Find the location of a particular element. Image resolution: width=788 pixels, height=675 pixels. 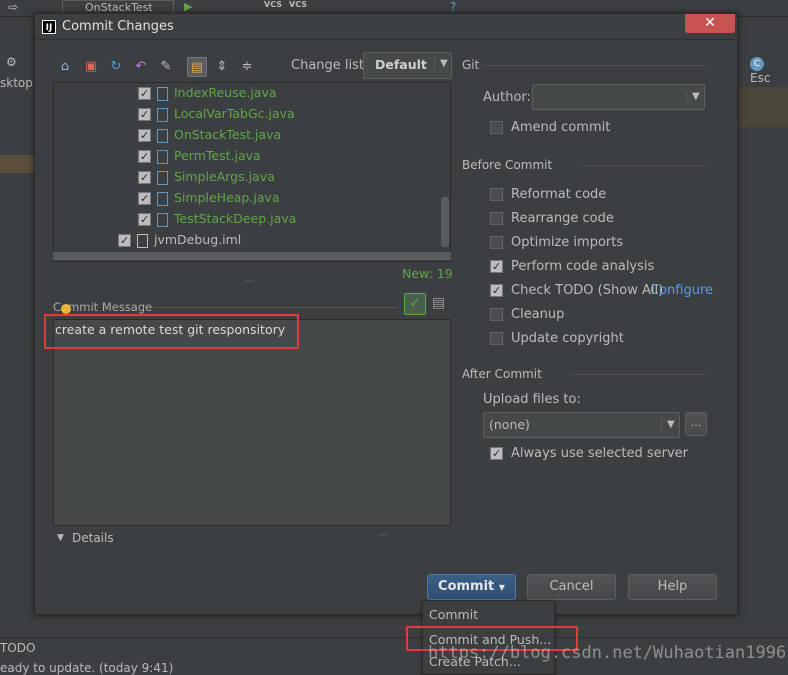

author-label: Author: is located at coordinates (507, 97).